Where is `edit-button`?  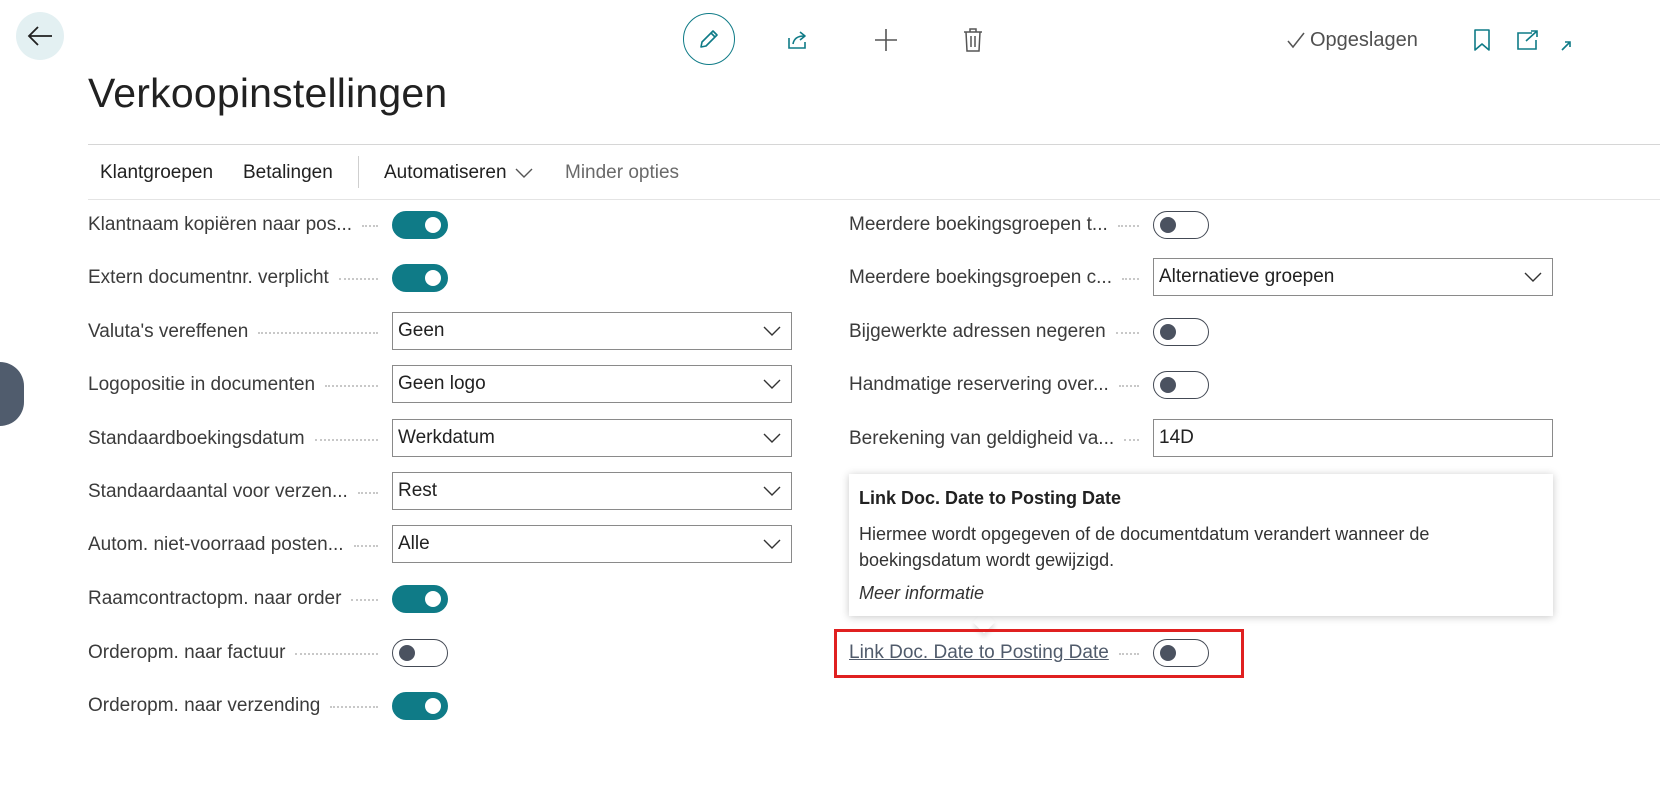
edit-button is located at coordinates (709, 39).